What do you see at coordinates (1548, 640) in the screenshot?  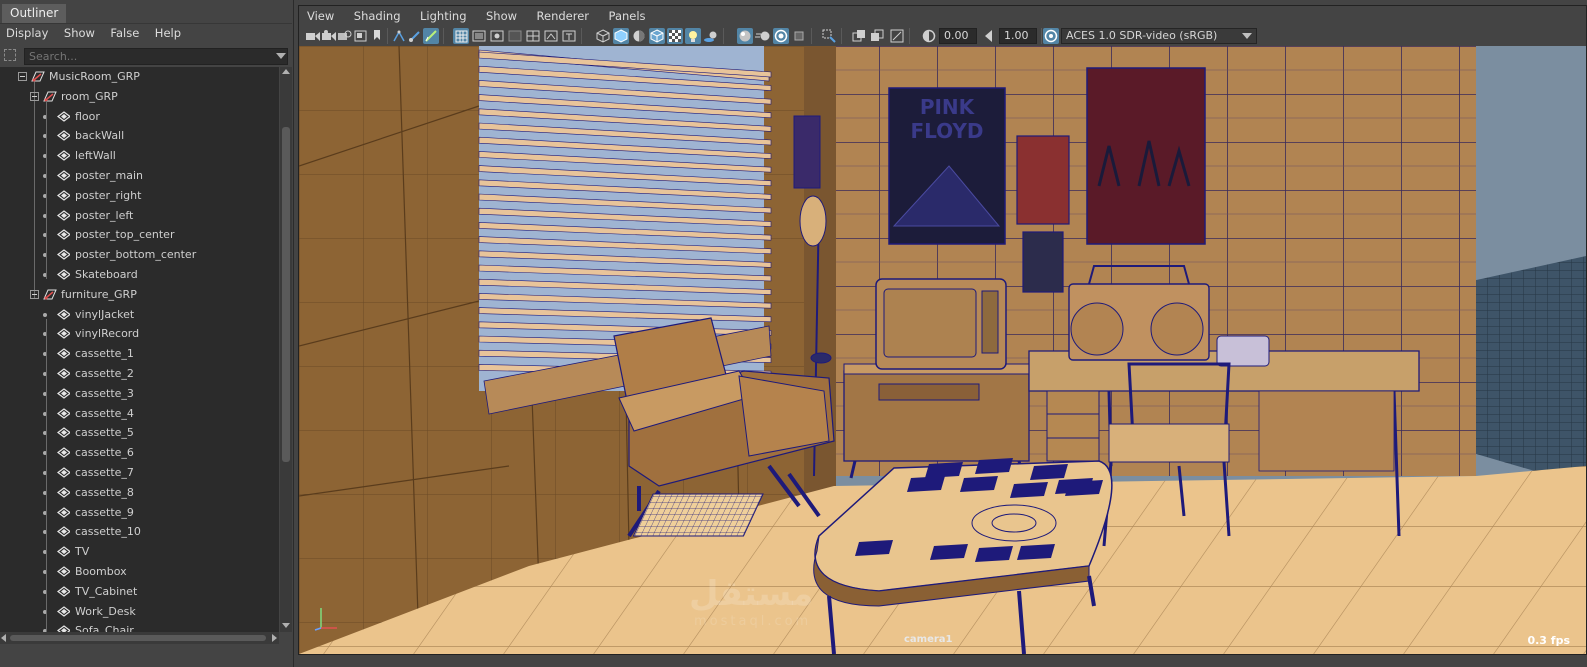 I see `fps-readout: 0.3 fps` at bounding box center [1548, 640].